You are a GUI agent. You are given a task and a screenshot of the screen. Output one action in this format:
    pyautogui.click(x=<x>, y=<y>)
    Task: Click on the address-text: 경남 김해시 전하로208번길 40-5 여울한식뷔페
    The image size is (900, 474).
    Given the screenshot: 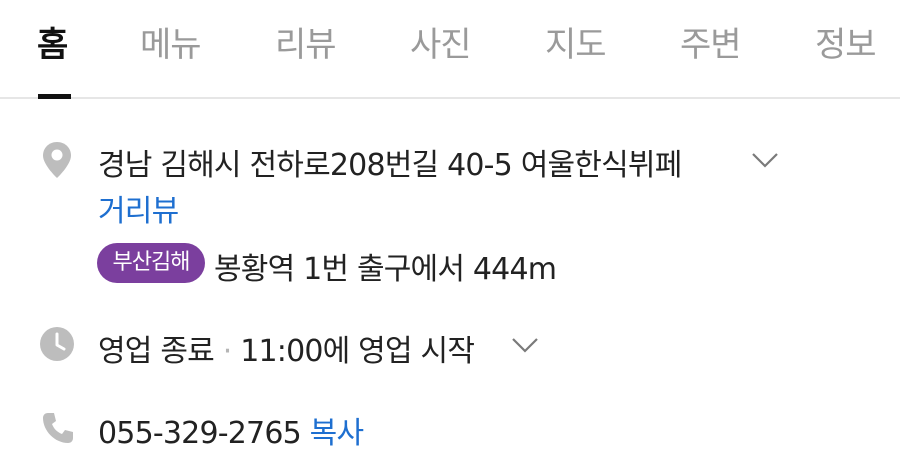 What is the action you would take?
    pyautogui.click(x=390, y=165)
    